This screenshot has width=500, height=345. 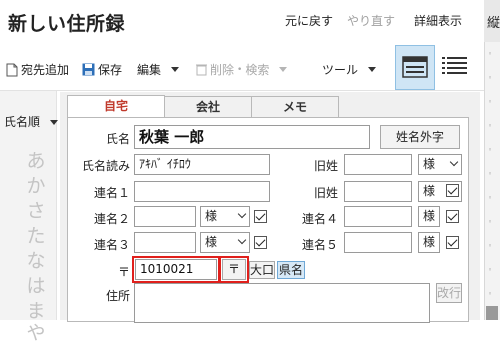 I want to click on address-label: 住所, so click(x=117, y=296).